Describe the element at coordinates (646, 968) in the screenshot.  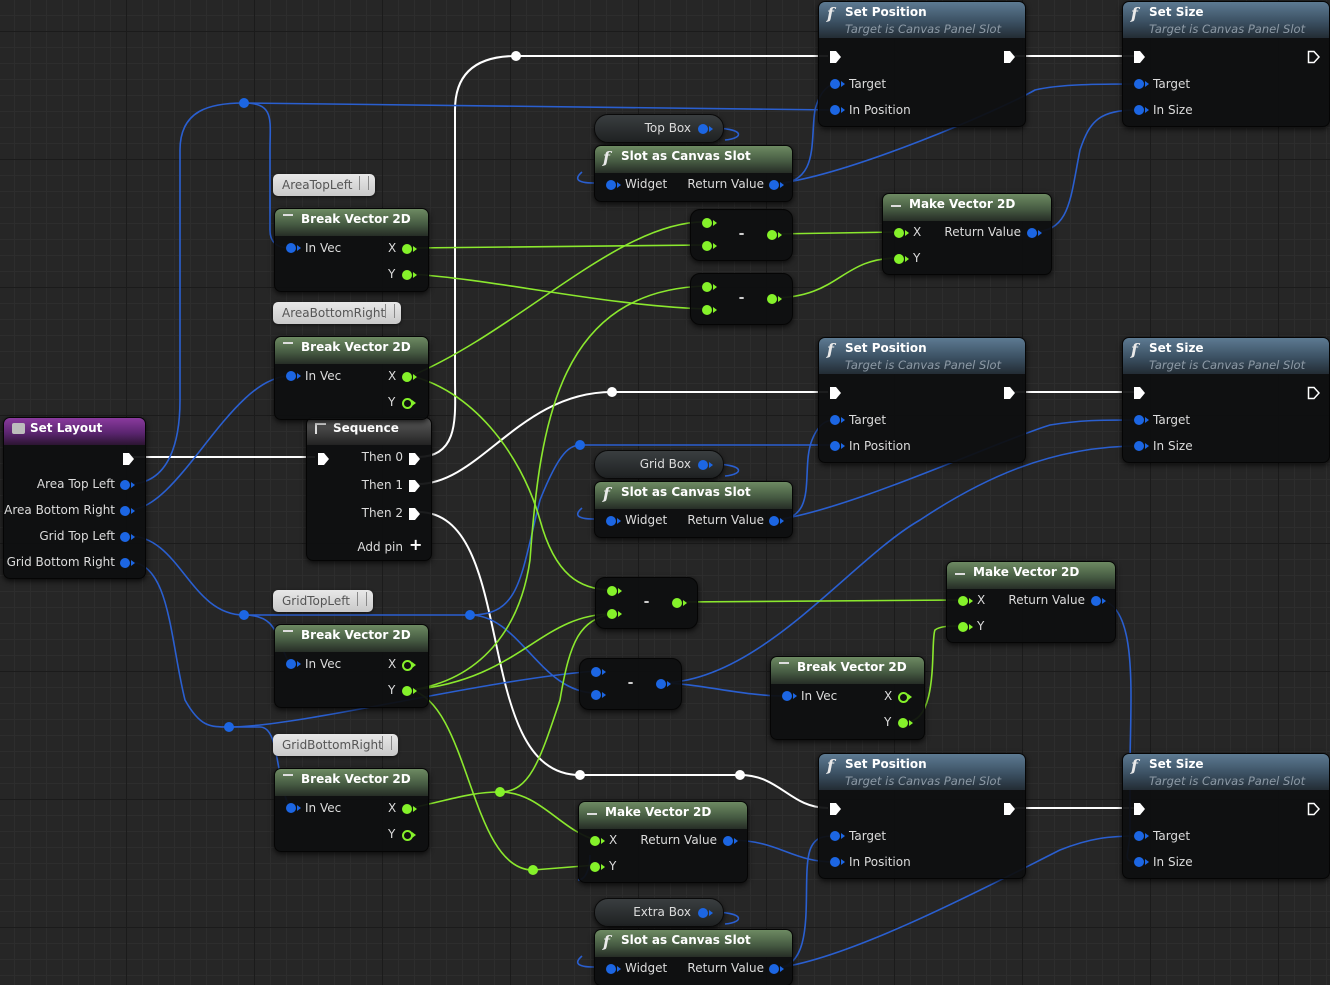
I see `widget-label: Widget` at that location.